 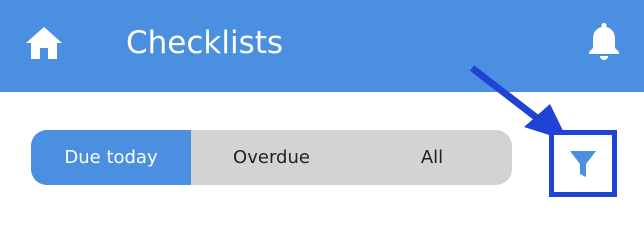 I want to click on filter-button, so click(x=583, y=164).